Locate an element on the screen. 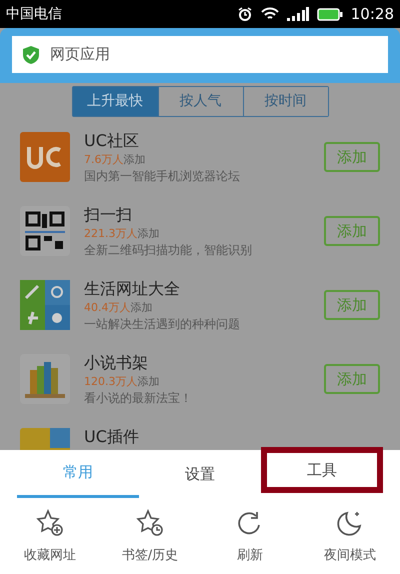 Image resolution: width=400 pixels, height=574 pixels. sort-tab: 上升最快 is located at coordinates (115, 101).